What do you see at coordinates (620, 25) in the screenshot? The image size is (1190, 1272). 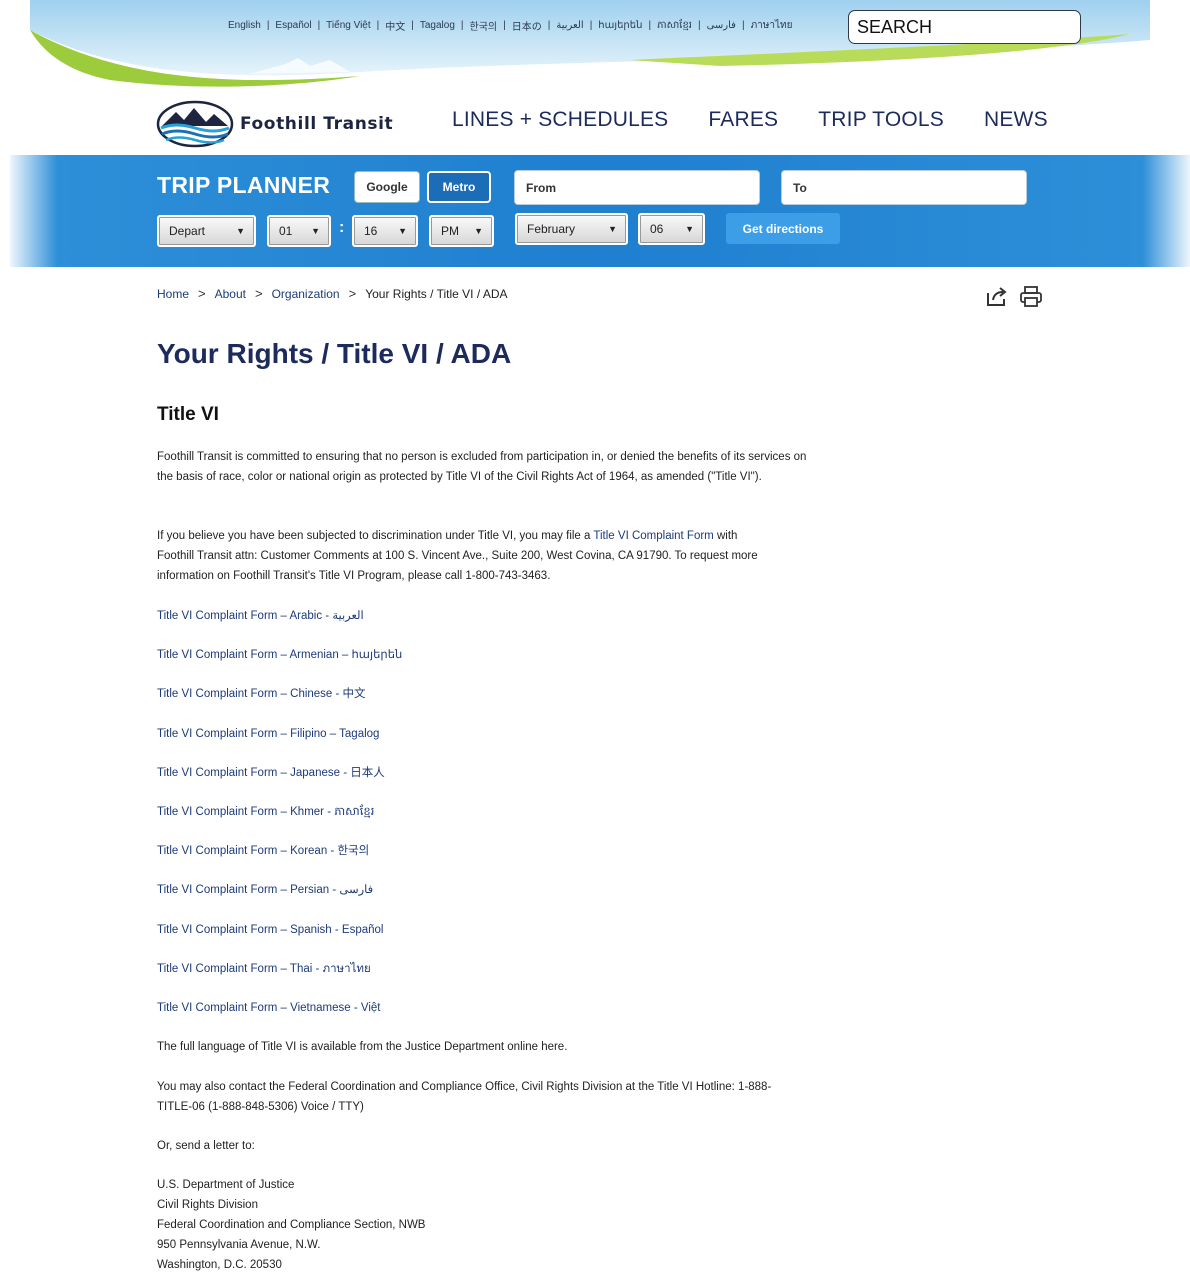 I see `lang-armenian: հայերեն` at bounding box center [620, 25].